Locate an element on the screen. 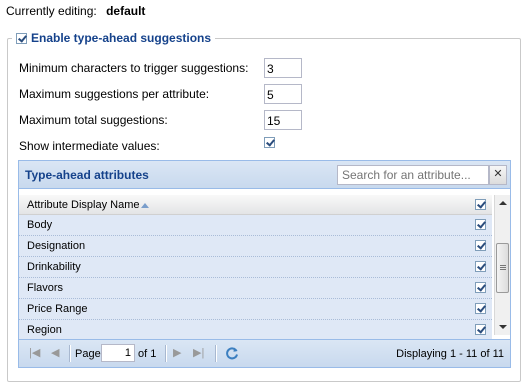  max-total-label: Maximum total suggestions: is located at coordinates (93, 120).